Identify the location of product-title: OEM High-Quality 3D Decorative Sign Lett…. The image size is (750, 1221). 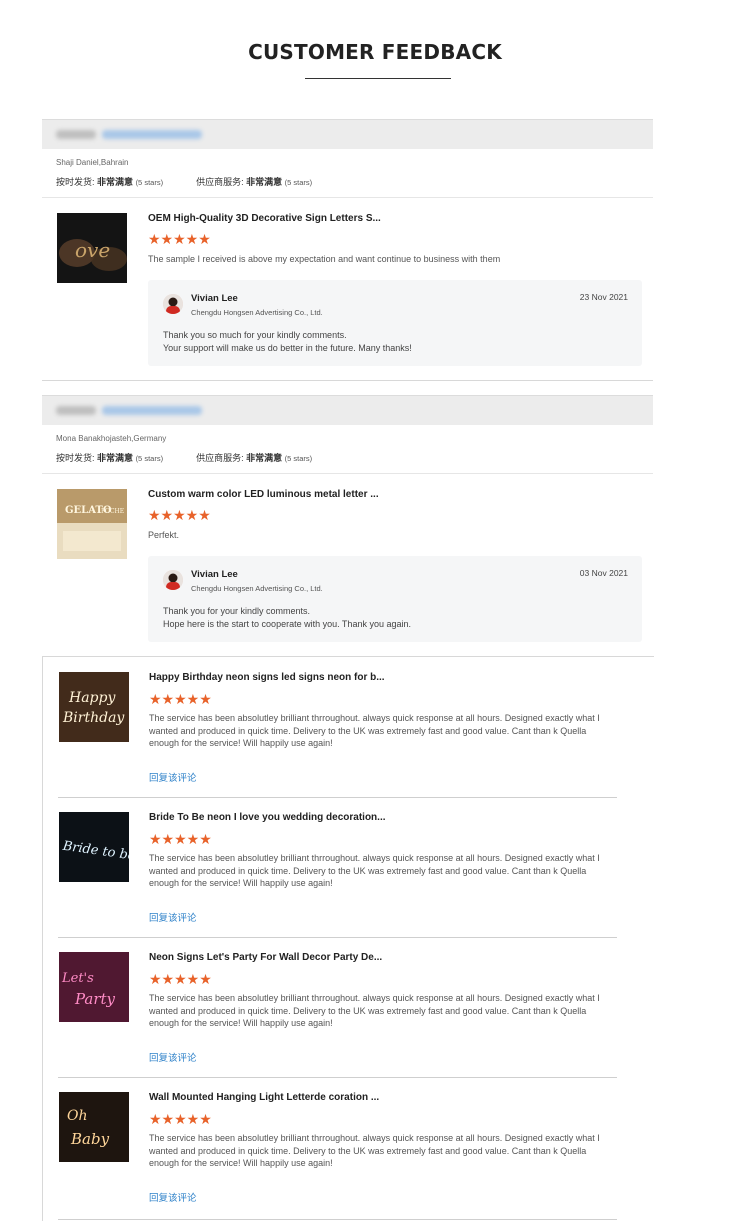
(264, 218).